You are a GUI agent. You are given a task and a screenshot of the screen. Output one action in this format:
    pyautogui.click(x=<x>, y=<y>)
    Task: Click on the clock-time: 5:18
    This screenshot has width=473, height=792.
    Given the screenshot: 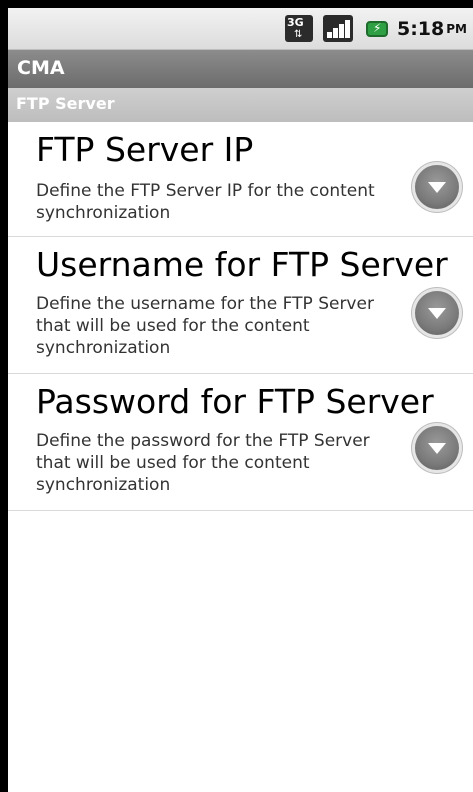 What is the action you would take?
    pyautogui.click(x=420, y=28)
    